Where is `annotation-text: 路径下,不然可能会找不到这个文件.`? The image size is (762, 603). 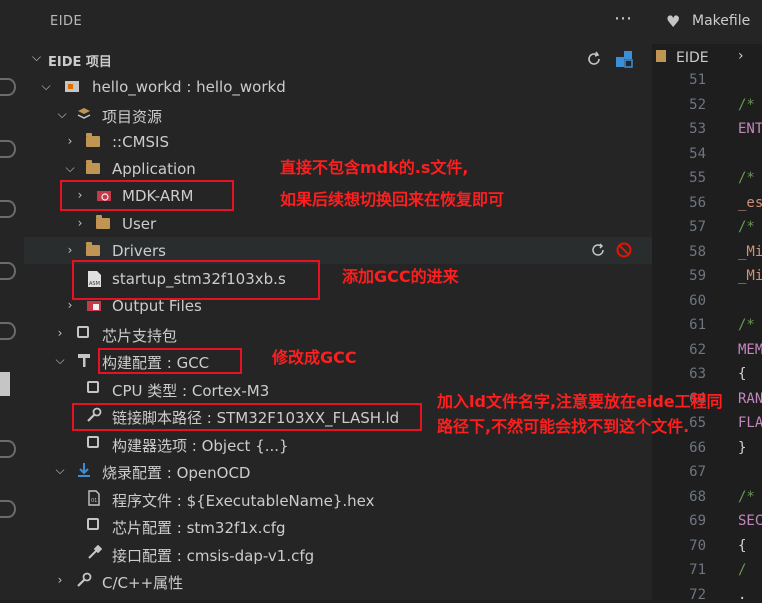
annotation-text: 路径下,不然可能会找不到这个文件. is located at coordinates (563, 426).